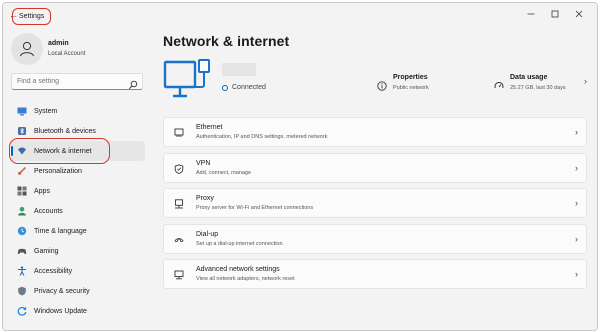 Image resolution: width=600 pixels, height=333 pixels. Describe the element at coordinates (48, 211) in the screenshot. I see `sidebar-item-label: Accounts` at that location.